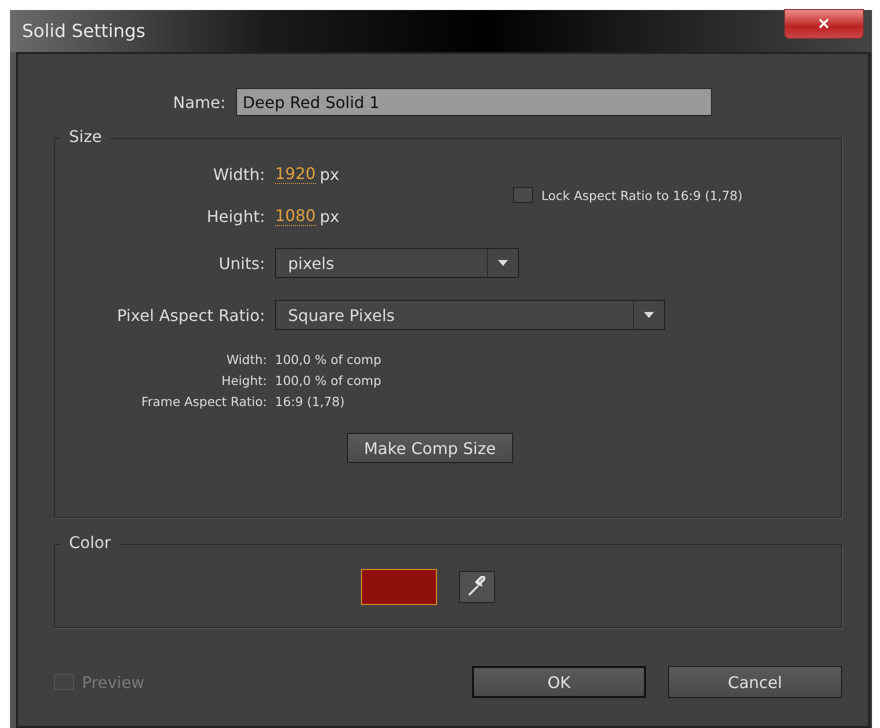 The image size is (880, 728). I want to click on height-value: 1080, so click(295, 216).